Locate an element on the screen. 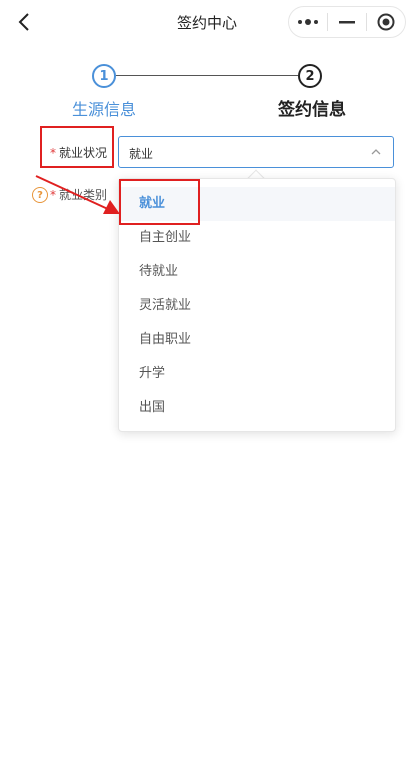  minimize-button is located at coordinates (347, 22).